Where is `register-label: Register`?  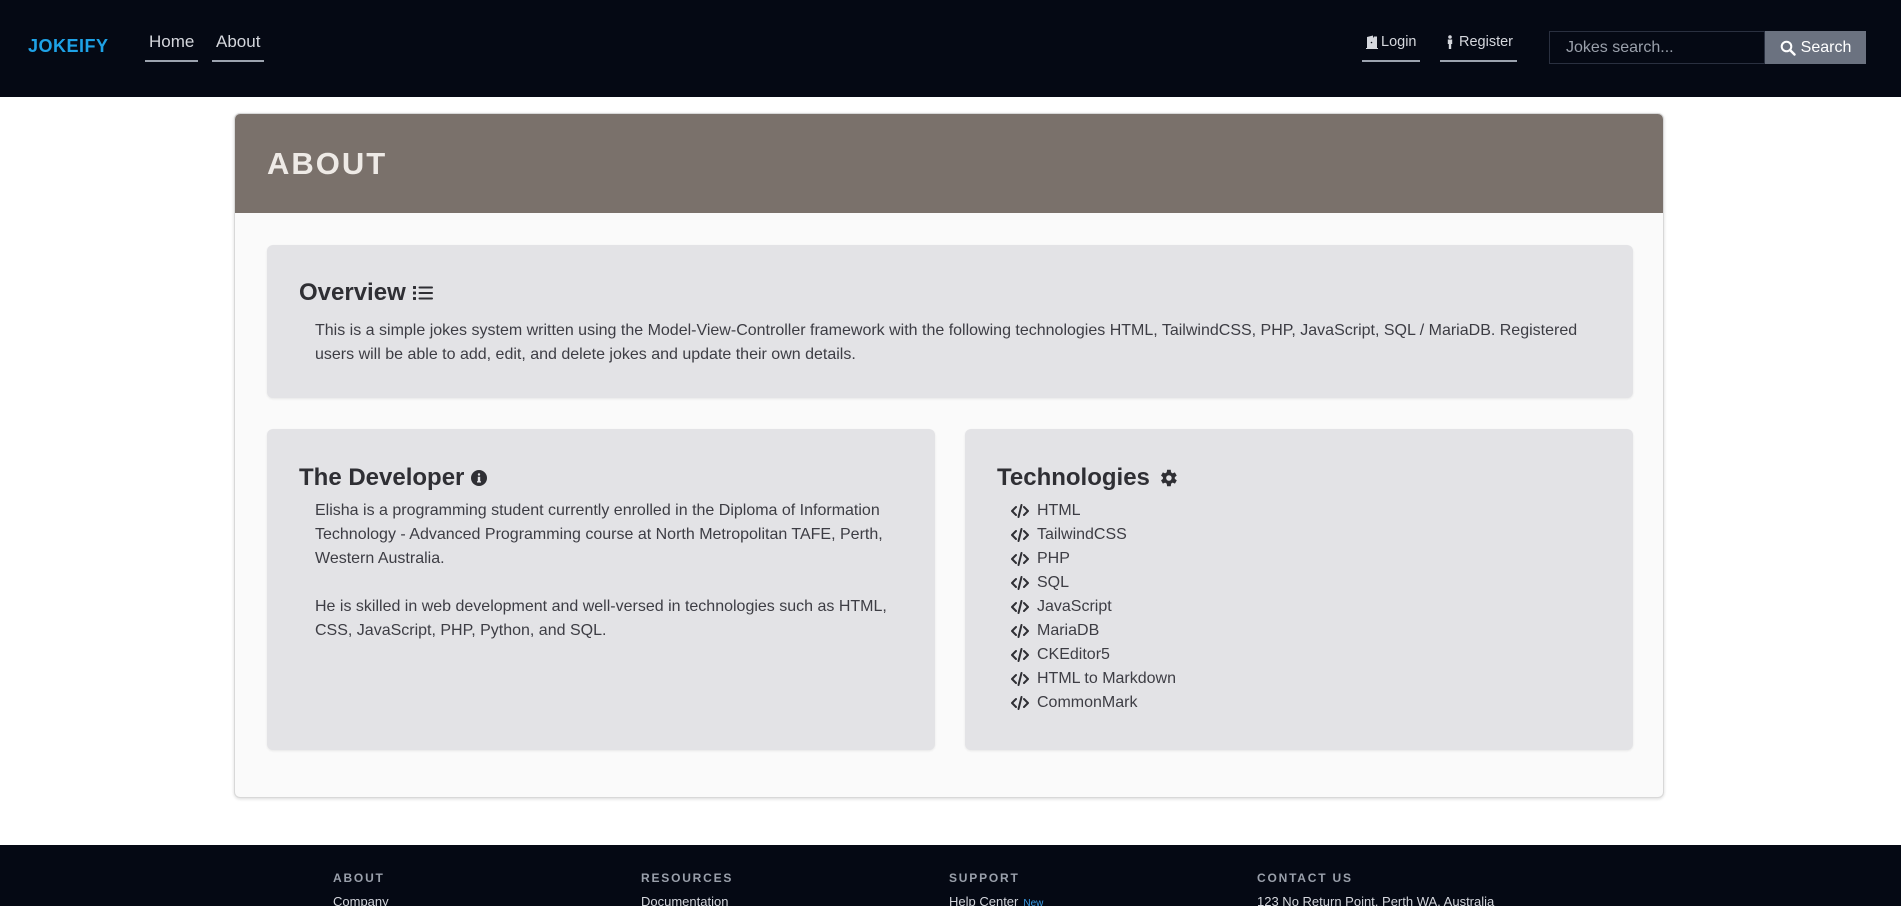 register-label: Register is located at coordinates (1486, 42).